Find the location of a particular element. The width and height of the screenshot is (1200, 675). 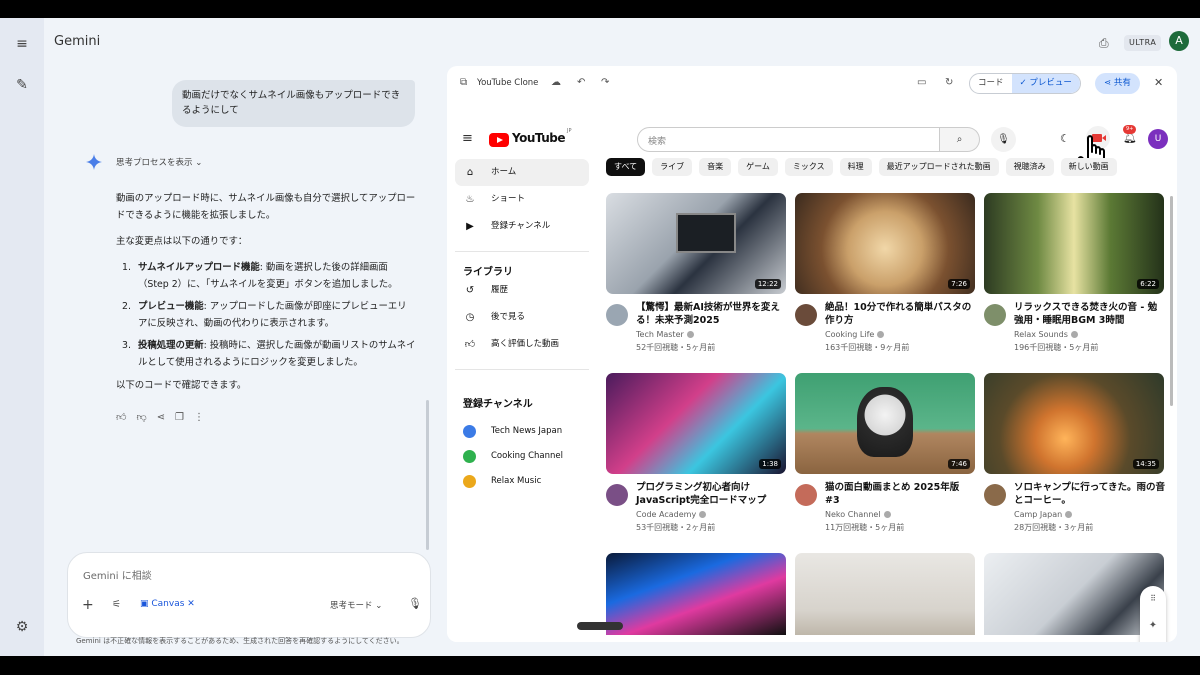

view-toggle: コード ✓ プレビュー is located at coordinates (1025, 83).